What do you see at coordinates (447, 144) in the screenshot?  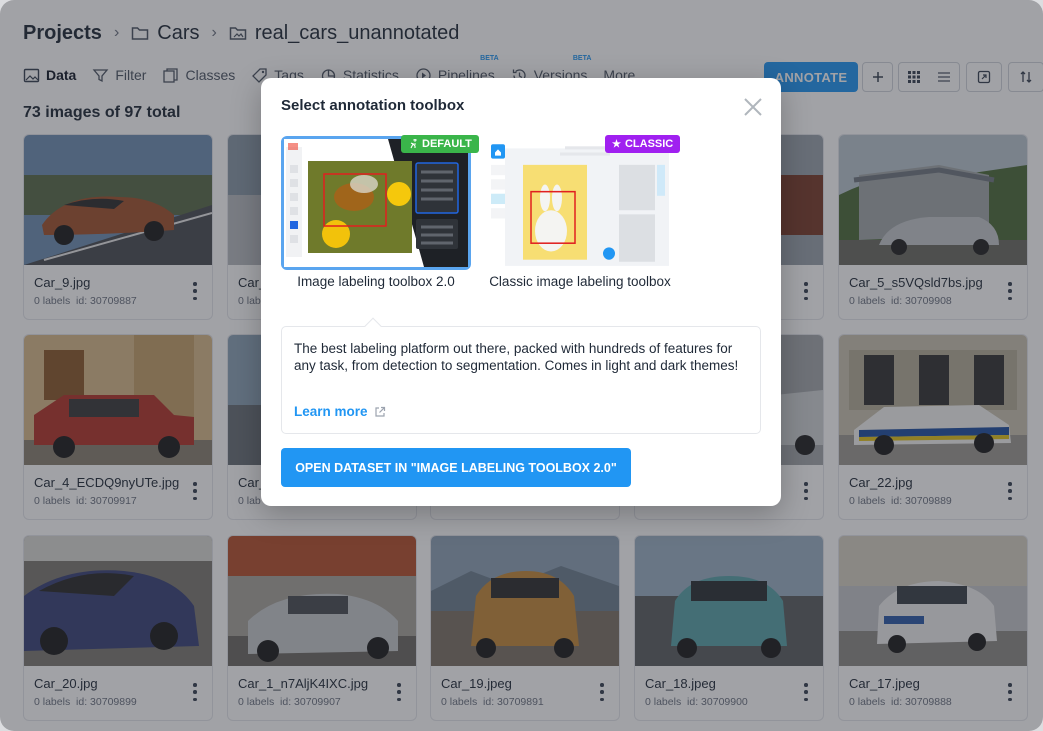 I see `default-badge-label: DEFAULT` at bounding box center [447, 144].